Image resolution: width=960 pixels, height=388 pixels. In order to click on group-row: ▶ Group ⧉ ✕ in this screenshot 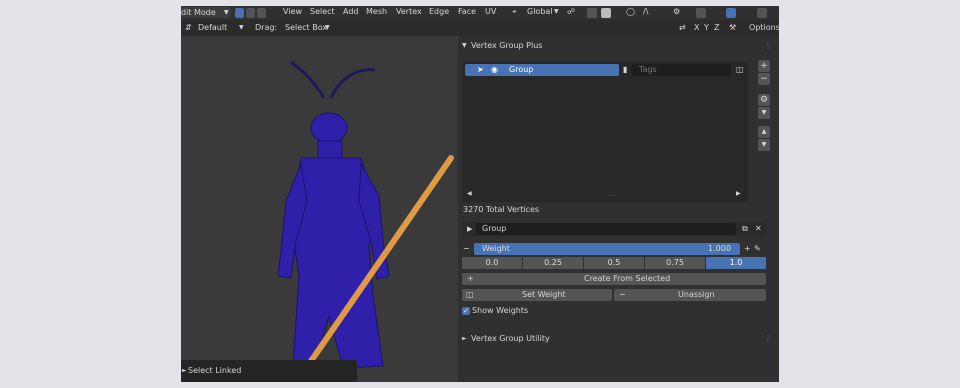, I will do `click(614, 229)`.